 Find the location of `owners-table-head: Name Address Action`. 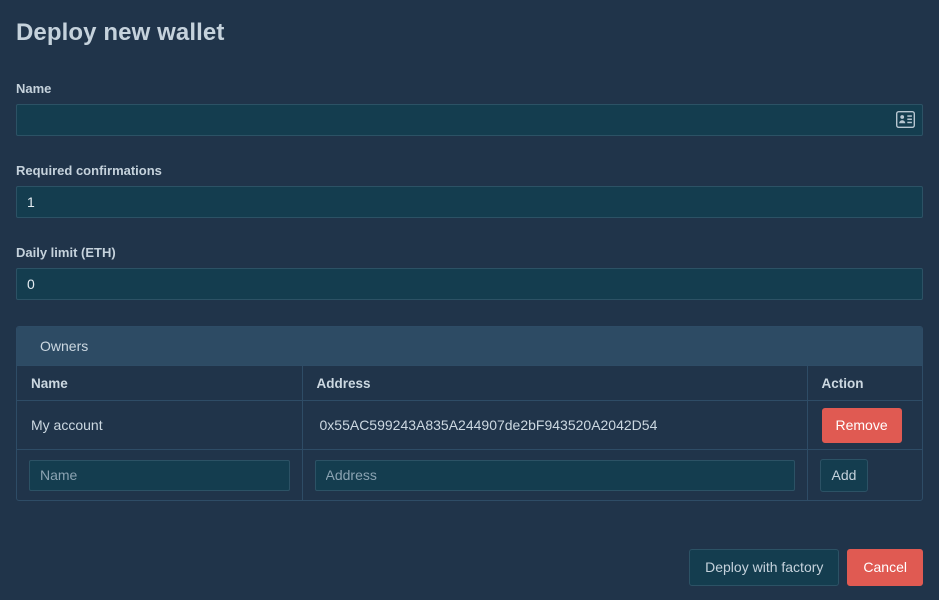

owners-table-head: Name Address Action is located at coordinates (469, 383).